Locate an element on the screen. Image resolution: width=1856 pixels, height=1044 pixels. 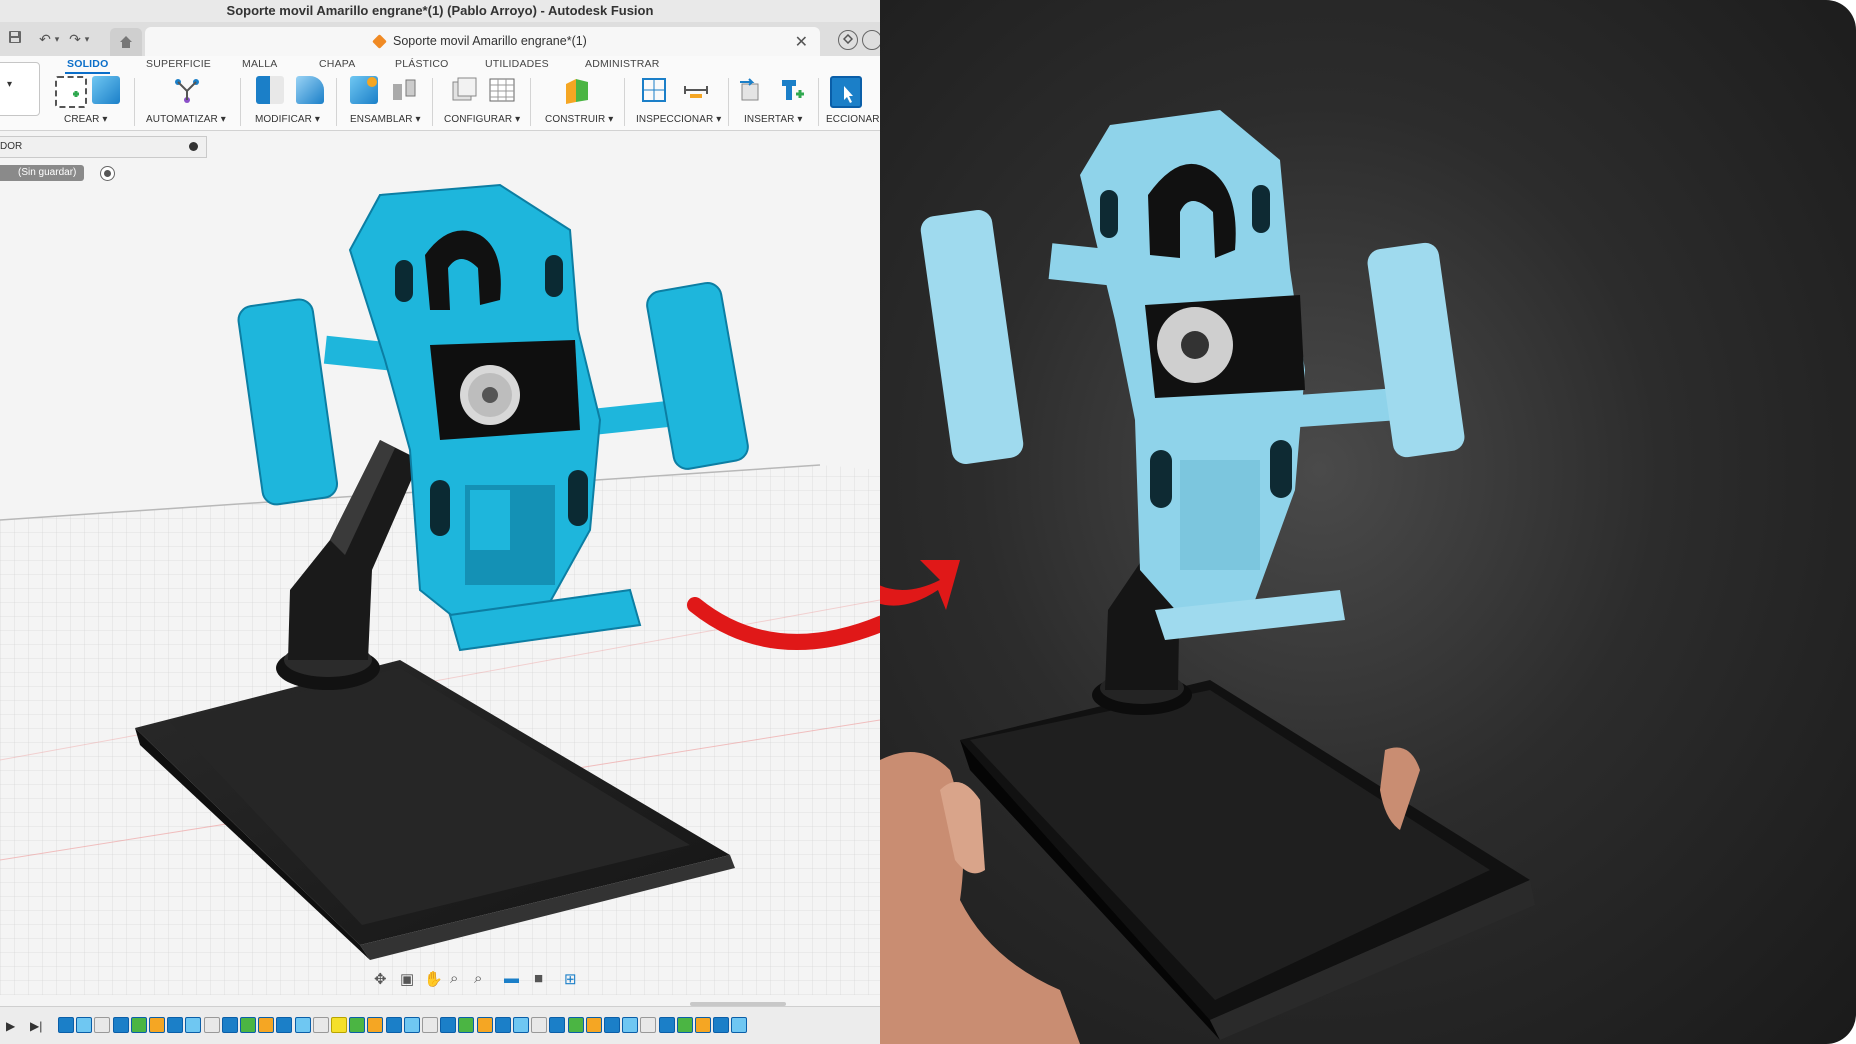
zoom-icon: ⌕ is located at coordinates (454, 978).